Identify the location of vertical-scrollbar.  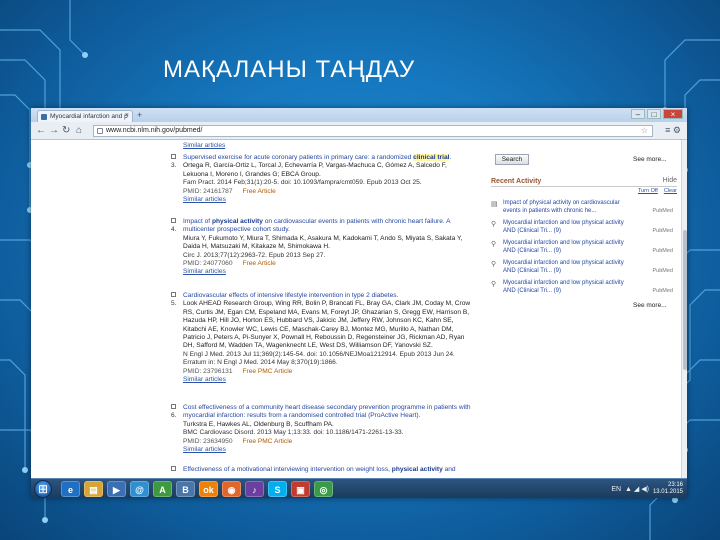
(684, 309).